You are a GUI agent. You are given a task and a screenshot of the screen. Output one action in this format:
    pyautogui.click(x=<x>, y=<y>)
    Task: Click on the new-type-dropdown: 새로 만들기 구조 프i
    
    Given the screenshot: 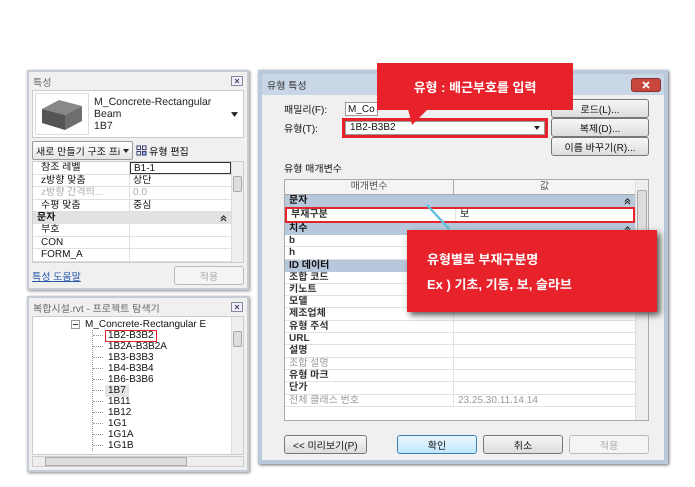 What is the action you would take?
    pyautogui.click(x=83, y=150)
    